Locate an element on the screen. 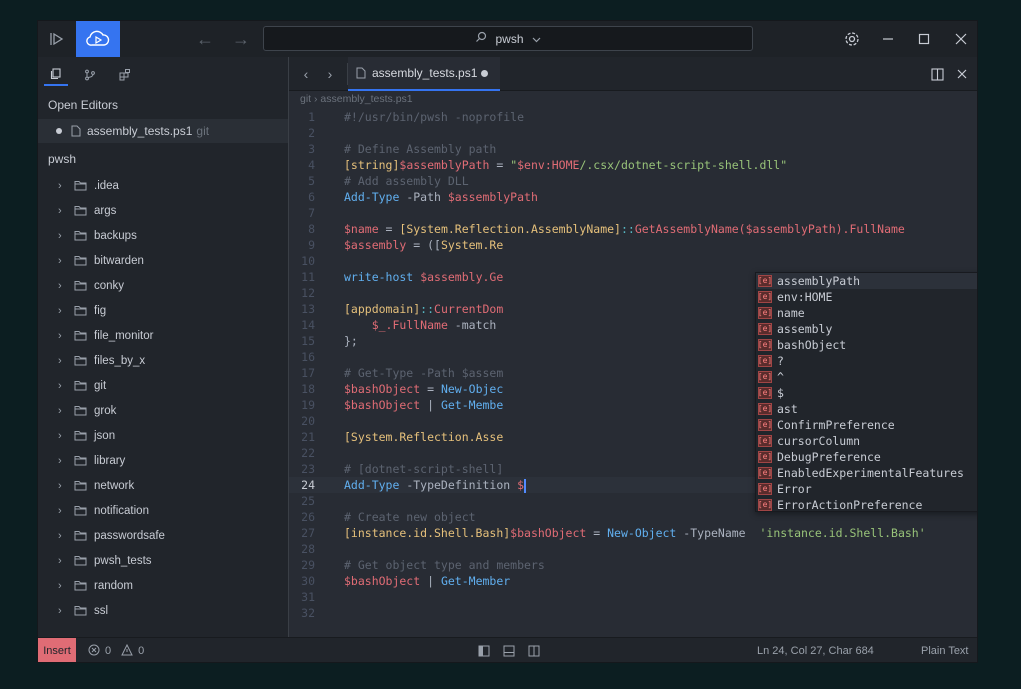 The width and height of the screenshot is (1021, 689). tree-folder-item: › backups is located at coordinates (163, 235).